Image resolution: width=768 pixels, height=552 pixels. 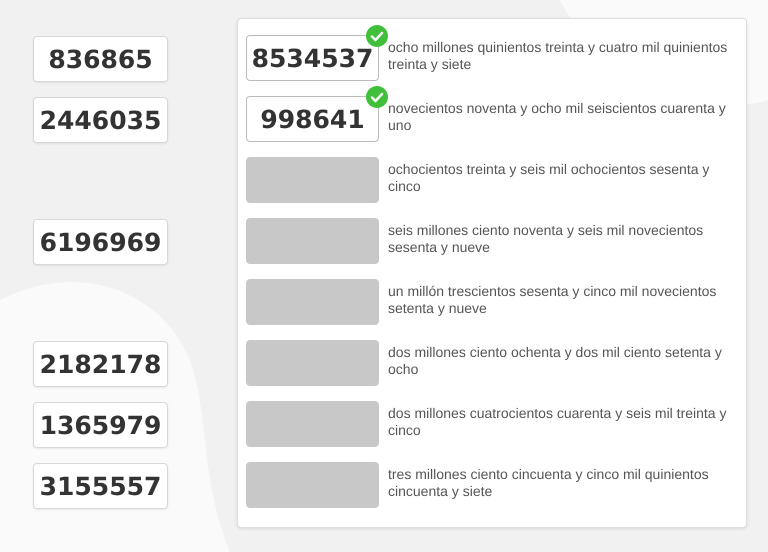 What do you see at coordinates (549, 177) in the screenshot?
I see `number-description: ochocientos treinta y seis mil ochocientos sesenta y cinco` at bounding box center [549, 177].